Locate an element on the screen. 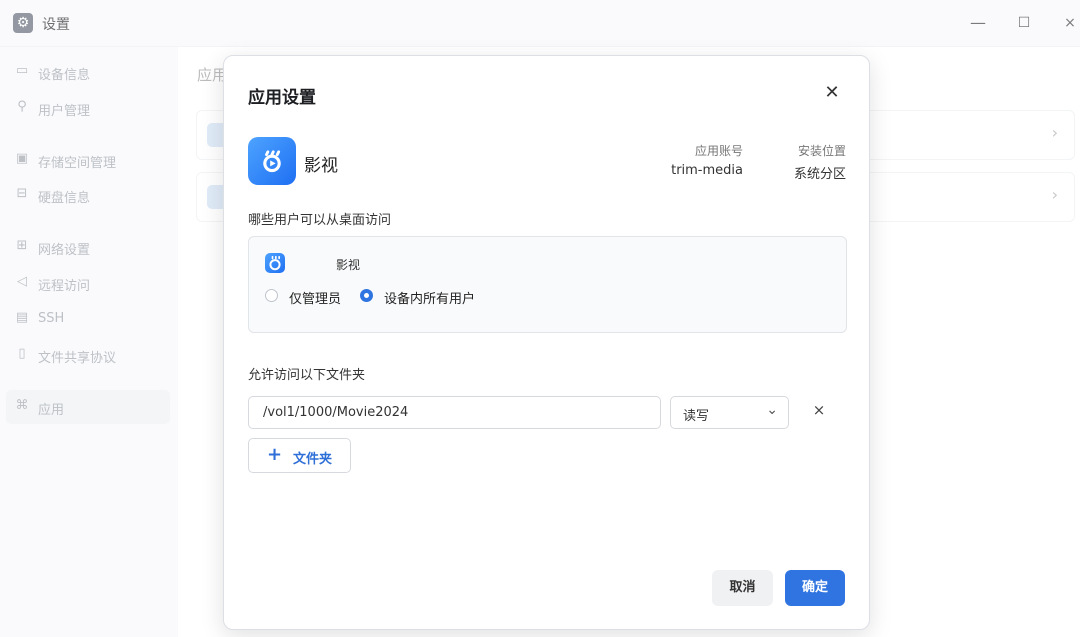  install-location-label: 安装位置 is located at coordinates (821, 151).